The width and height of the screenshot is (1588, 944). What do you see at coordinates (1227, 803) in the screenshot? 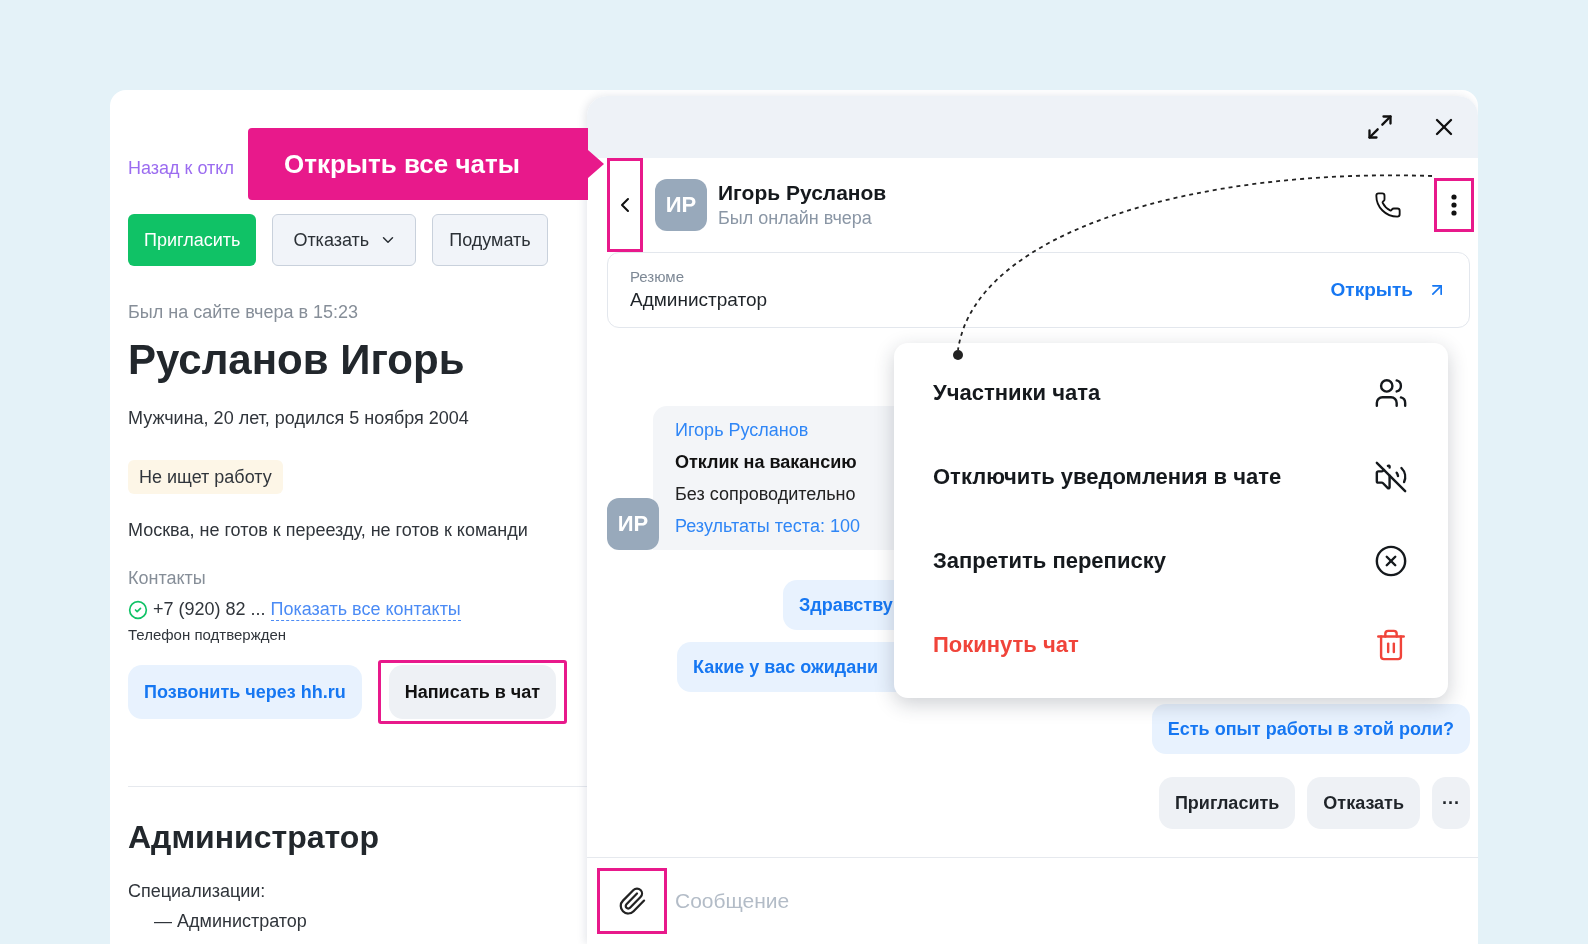
I see `quick-action-button: Пригласить` at bounding box center [1227, 803].